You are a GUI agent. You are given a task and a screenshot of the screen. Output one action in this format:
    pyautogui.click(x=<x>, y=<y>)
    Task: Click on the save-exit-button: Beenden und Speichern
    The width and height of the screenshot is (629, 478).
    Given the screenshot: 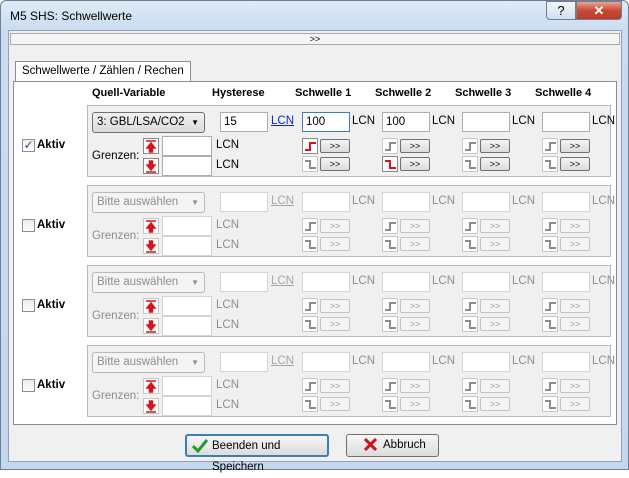 What is the action you would take?
    pyautogui.click(x=257, y=453)
    